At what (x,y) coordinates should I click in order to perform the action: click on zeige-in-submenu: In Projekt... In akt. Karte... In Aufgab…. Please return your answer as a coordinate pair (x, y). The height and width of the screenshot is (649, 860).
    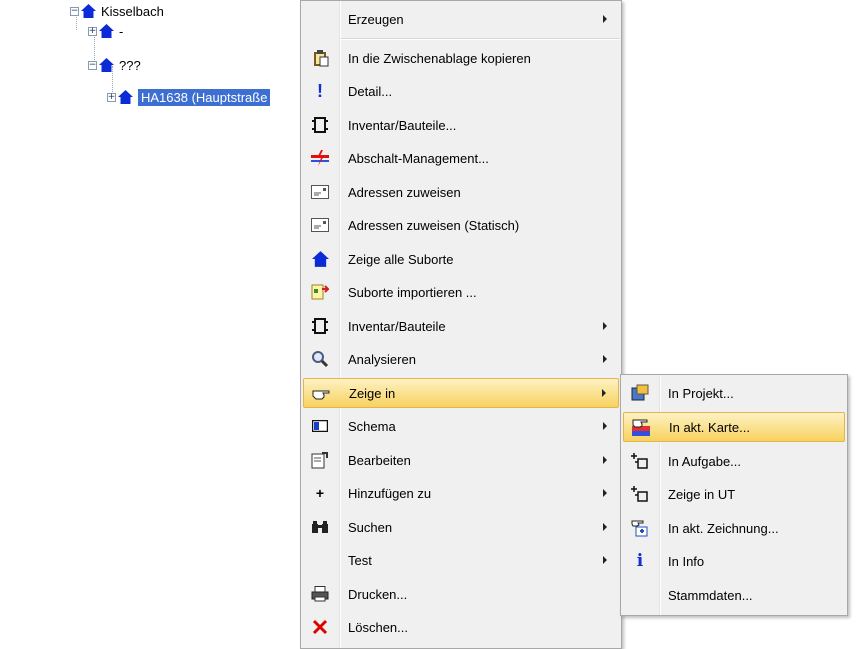
    Looking at the image, I should click on (734, 495).